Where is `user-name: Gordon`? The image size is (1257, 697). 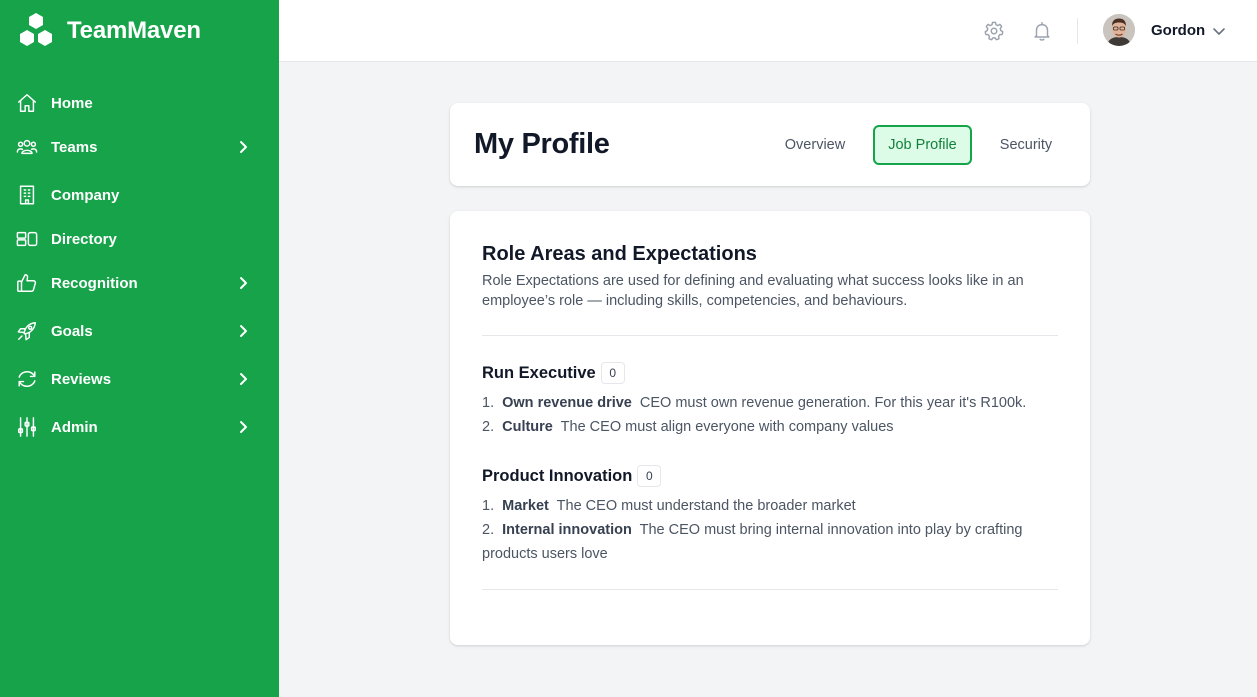 user-name: Gordon is located at coordinates (1178, 30).